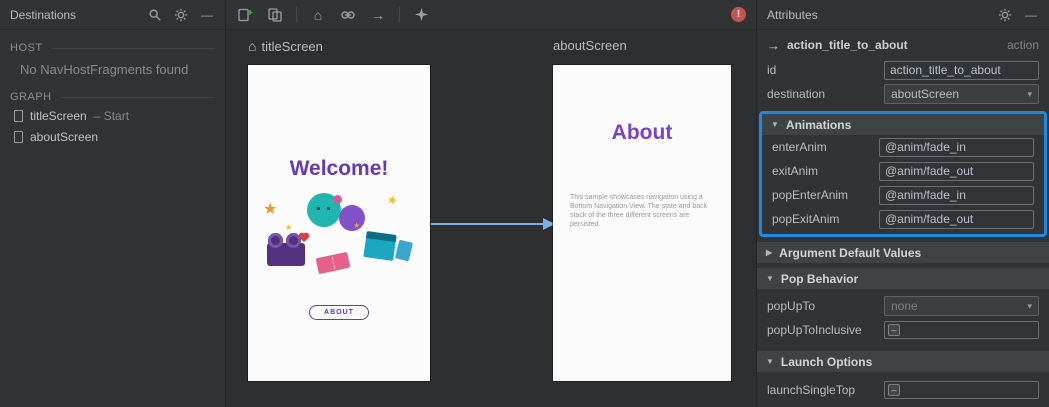  I want to click on host-section-label: HOST, so click(112, 48).